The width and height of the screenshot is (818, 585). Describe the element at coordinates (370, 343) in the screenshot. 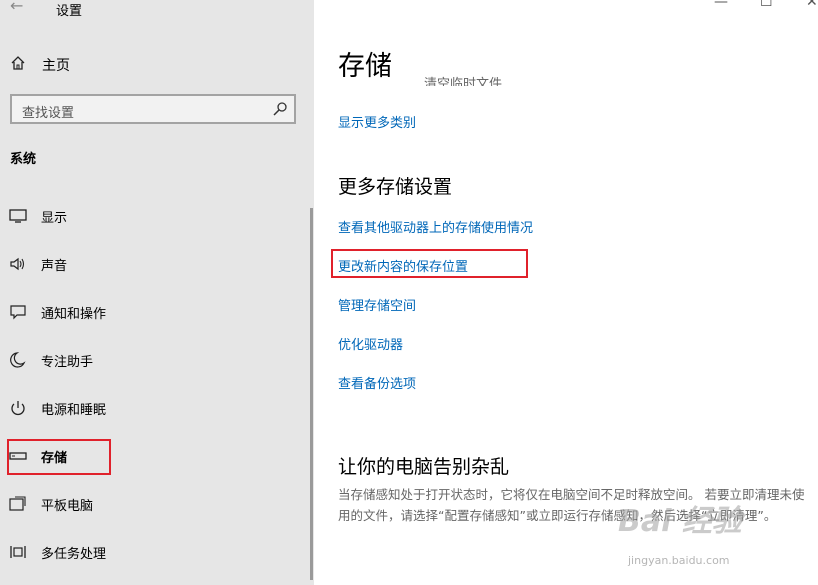

I see `optimize-drives-link: 优化驱动器` at that location.